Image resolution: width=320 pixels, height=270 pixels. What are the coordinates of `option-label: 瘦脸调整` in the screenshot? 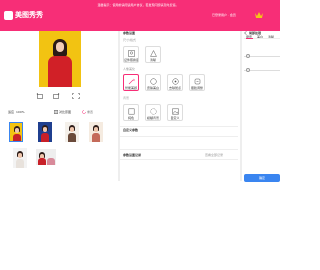 It's located at (196, 88).